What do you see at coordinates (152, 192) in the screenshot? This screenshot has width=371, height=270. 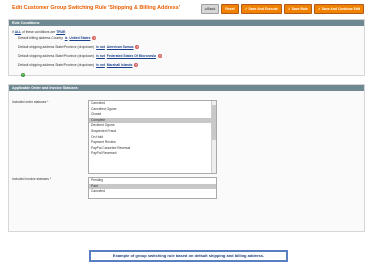 I see `list-option: Canceled` at bounding box center [152, 192].